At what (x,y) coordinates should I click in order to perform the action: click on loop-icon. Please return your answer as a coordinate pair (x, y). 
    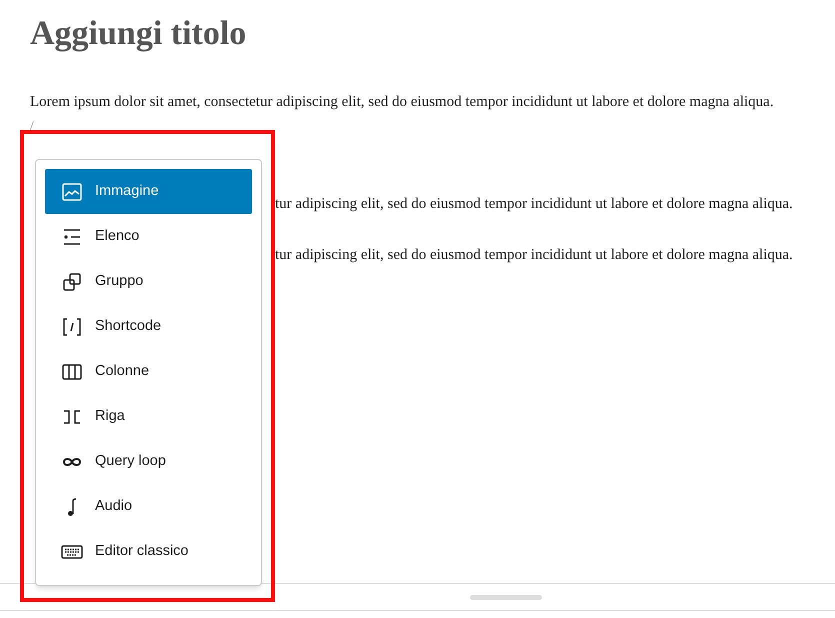
    Looking at the image, I should click on (72, 462).